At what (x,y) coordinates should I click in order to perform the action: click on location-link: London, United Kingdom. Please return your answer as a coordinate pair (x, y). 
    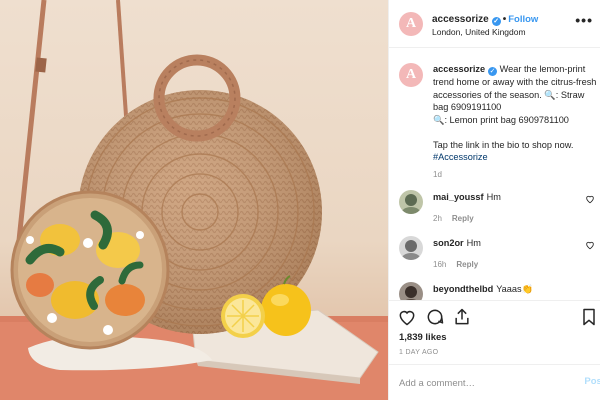
    Looking at the image, I should click on (479, 32).